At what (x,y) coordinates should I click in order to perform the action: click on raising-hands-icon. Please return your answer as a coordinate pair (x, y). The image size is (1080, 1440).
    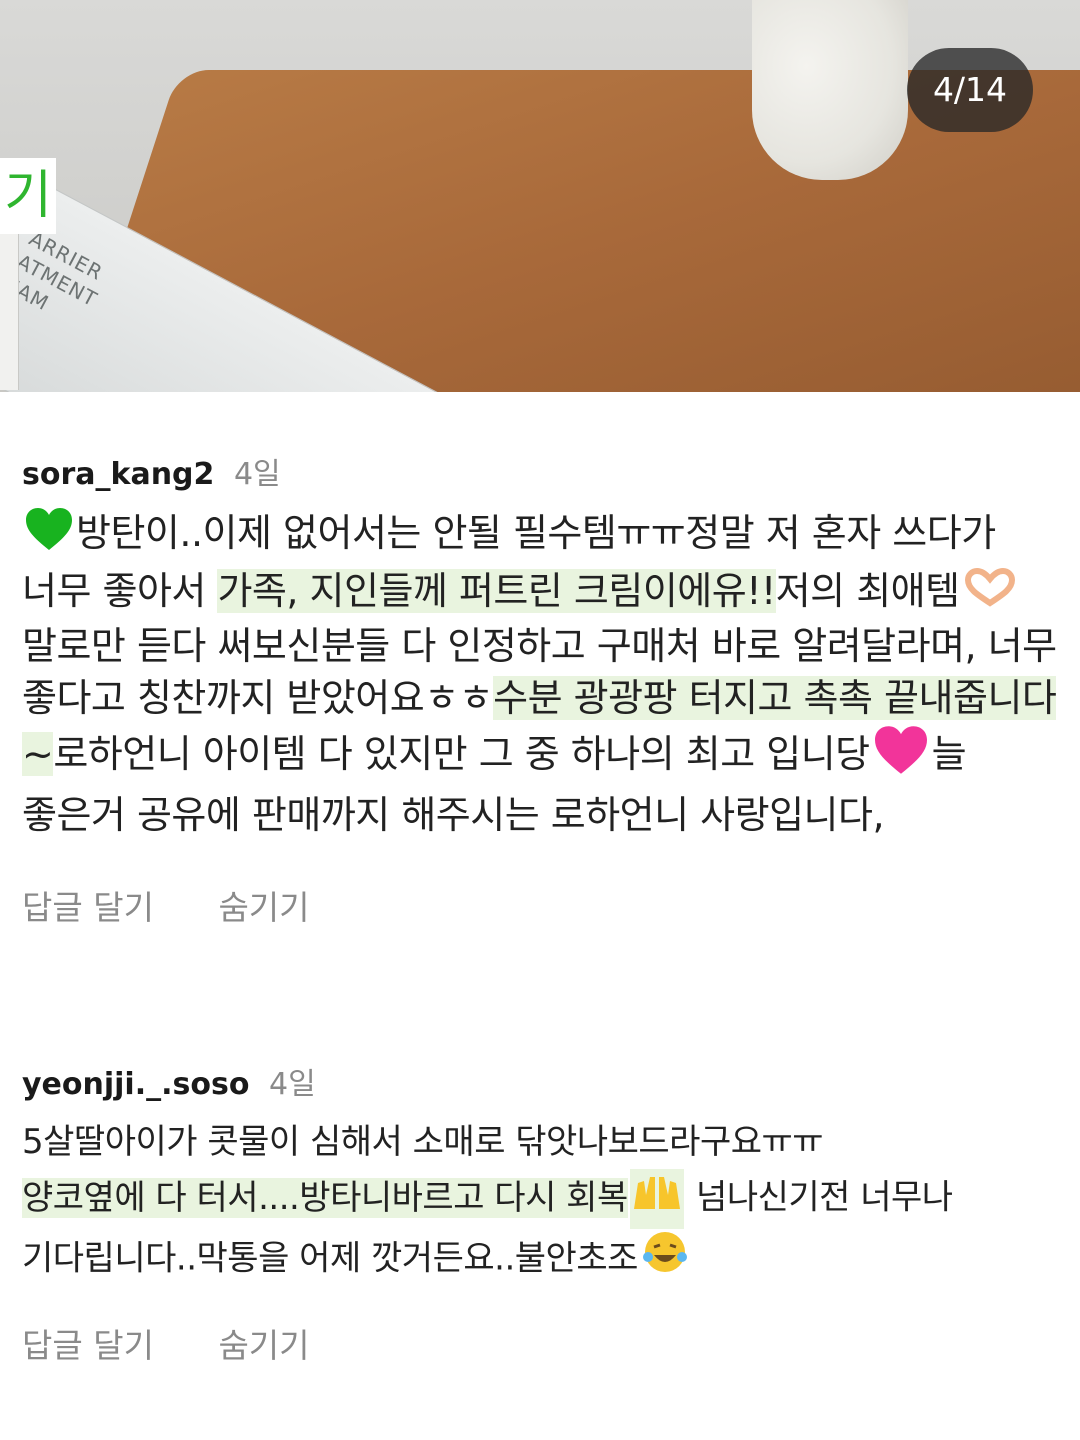
    Looking at the image, I should click on (656, 1199).